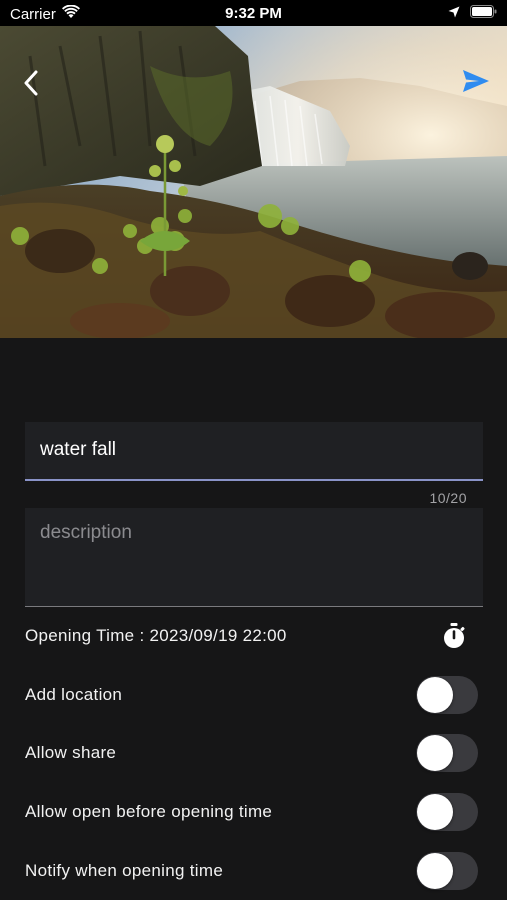 Image resolution: width=507 pixels, height=900 pixels. Describe the element at coordinates (254, 695) in the screenshot. I see `add-location-row: Add location` at that location.